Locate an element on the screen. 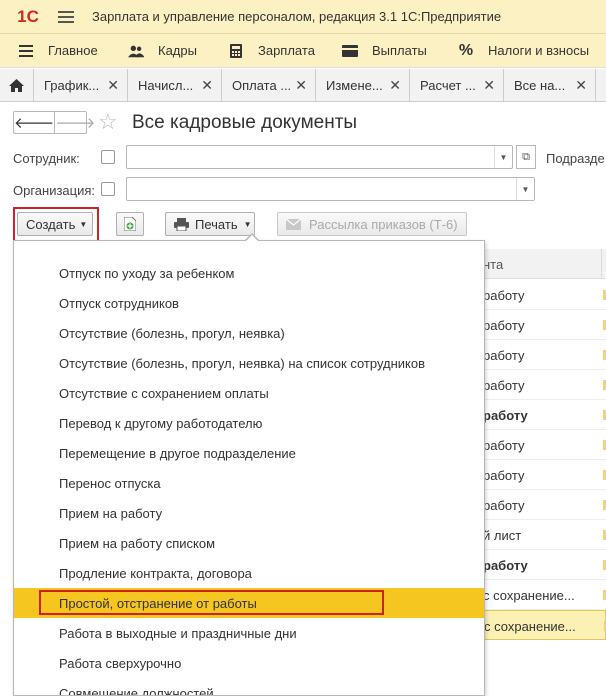 Image resolution: width=606 pixels, height=696 pixels. menu-item: Отпуск сотрудников is located at coordinates (249, 303).